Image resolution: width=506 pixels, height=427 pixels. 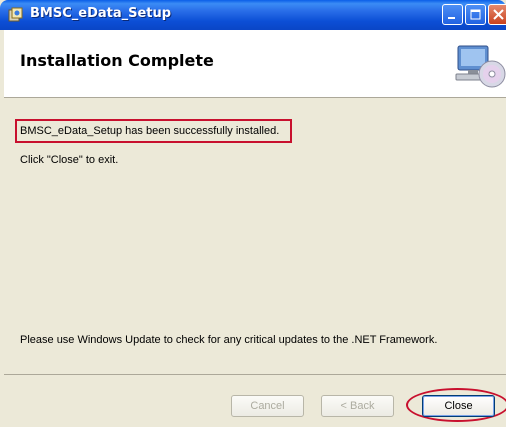 I want to click on close-window-button, so click(x=497, y=14).